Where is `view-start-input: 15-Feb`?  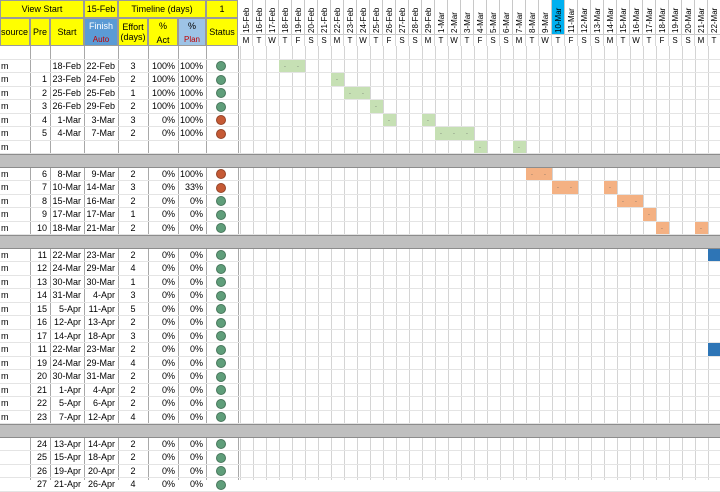
view-start-input: 15-Feb is located at coordinates (101, 9).